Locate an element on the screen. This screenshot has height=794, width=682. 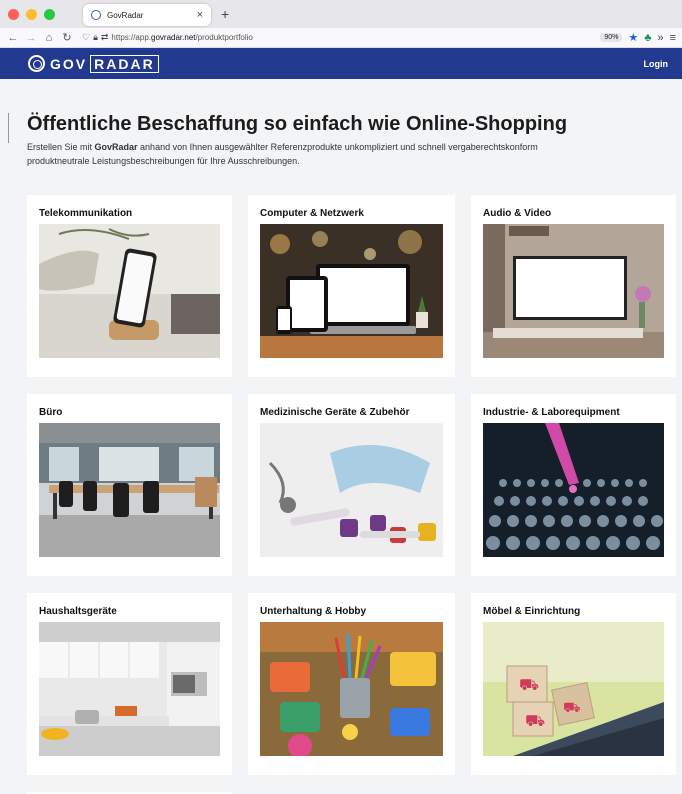
category-card-moebel-einrichtung: Möbel & Einrichtung ⛟ ⛟ ⛟ is located at coordinates (573, 684).